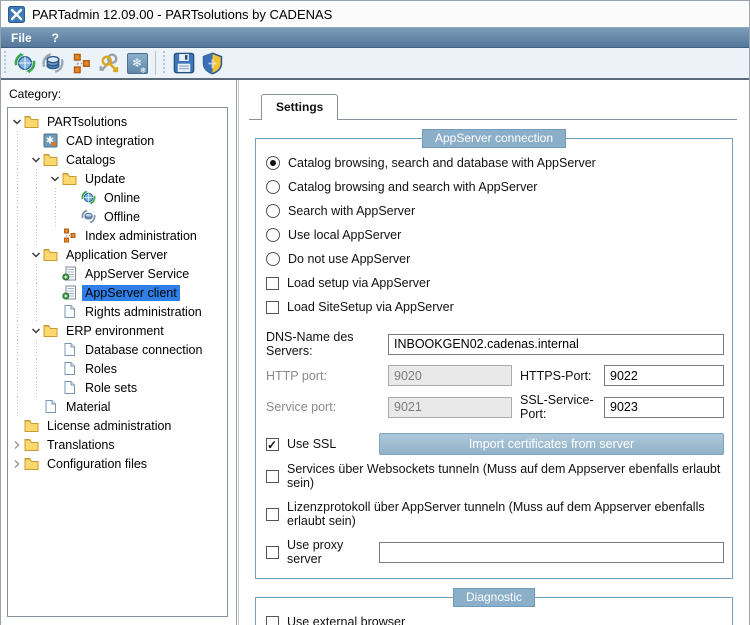 The width and height of the screenshot is (750, 625). Describe the element at coordinates (35, 94) in the screenshot. I see `category-label: Category:` at that location.